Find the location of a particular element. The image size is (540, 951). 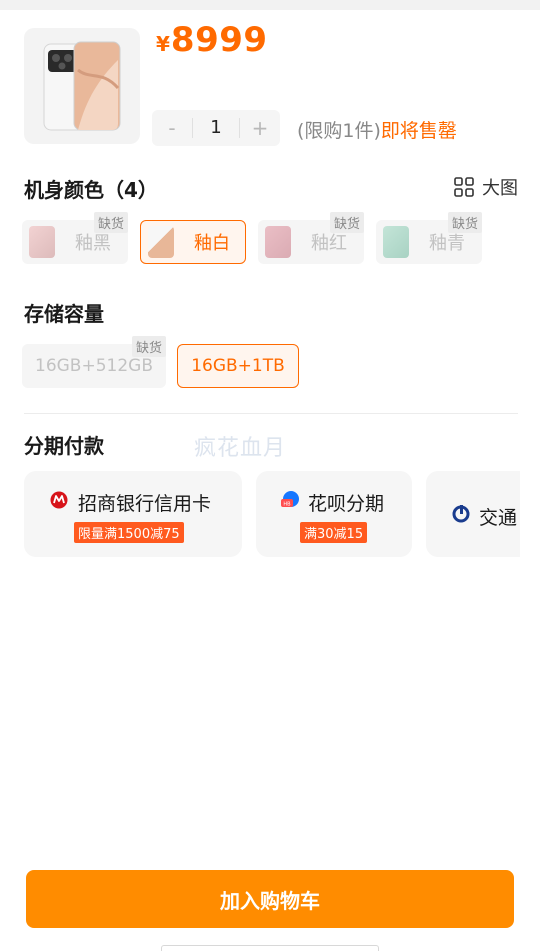

grid-icon is located at coordinates (464, 187).